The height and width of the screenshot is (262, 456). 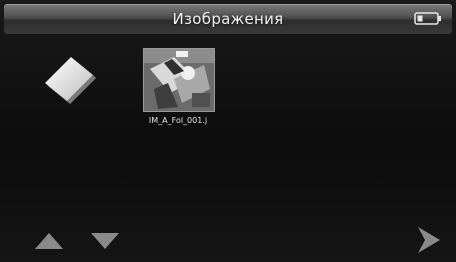 What do you see at coordinates (179, 80) in the screenshot?
I see `image-thumbnail` at bounding box center [179, 80].